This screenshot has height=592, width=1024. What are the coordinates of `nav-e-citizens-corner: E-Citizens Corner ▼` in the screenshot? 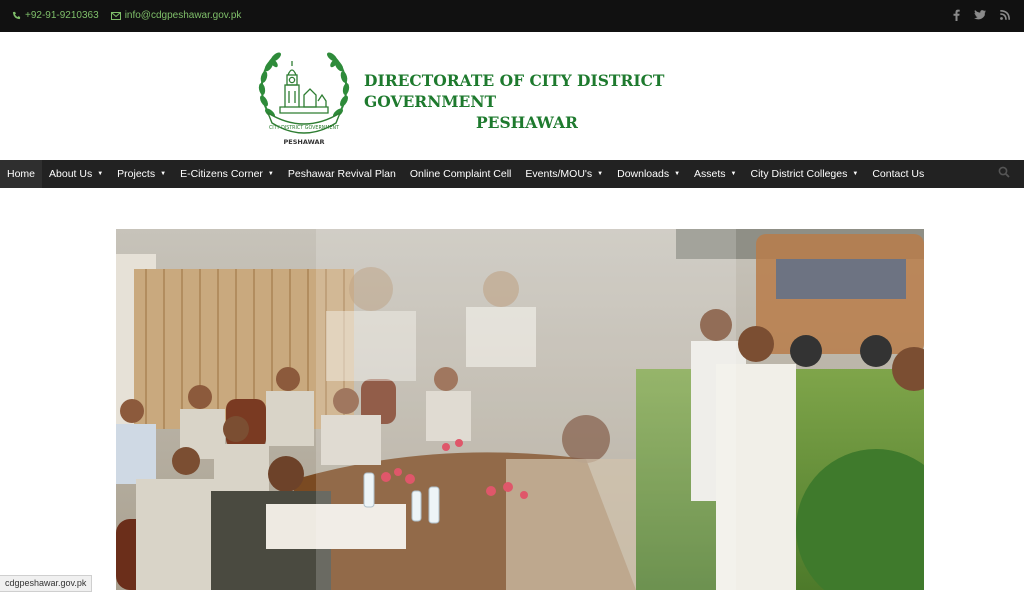 It's located at (227, 174).